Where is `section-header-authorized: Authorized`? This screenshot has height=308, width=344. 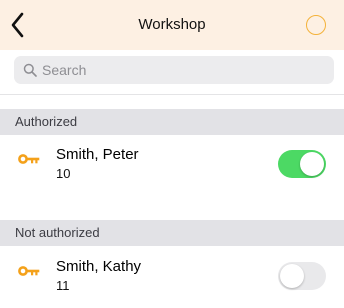 section-header-authorized: Authorized is located at coordinates (172, 122).